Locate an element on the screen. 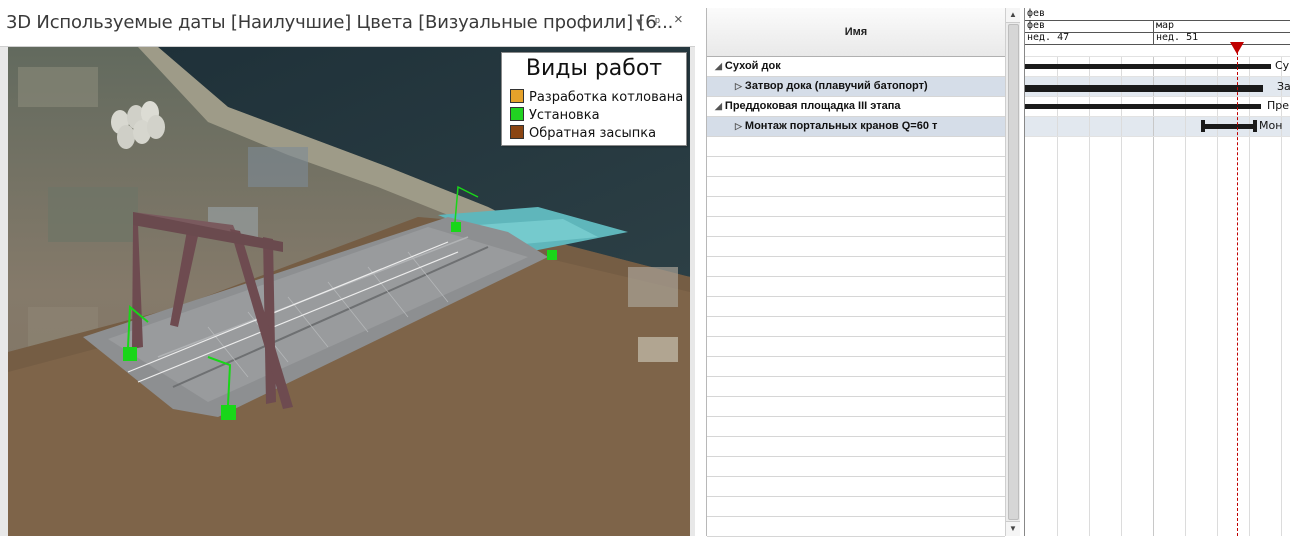 The width and height of the screenshot is (1290, 537). scroll-down-icon: ▼ is located at coordinates (1013, 528).